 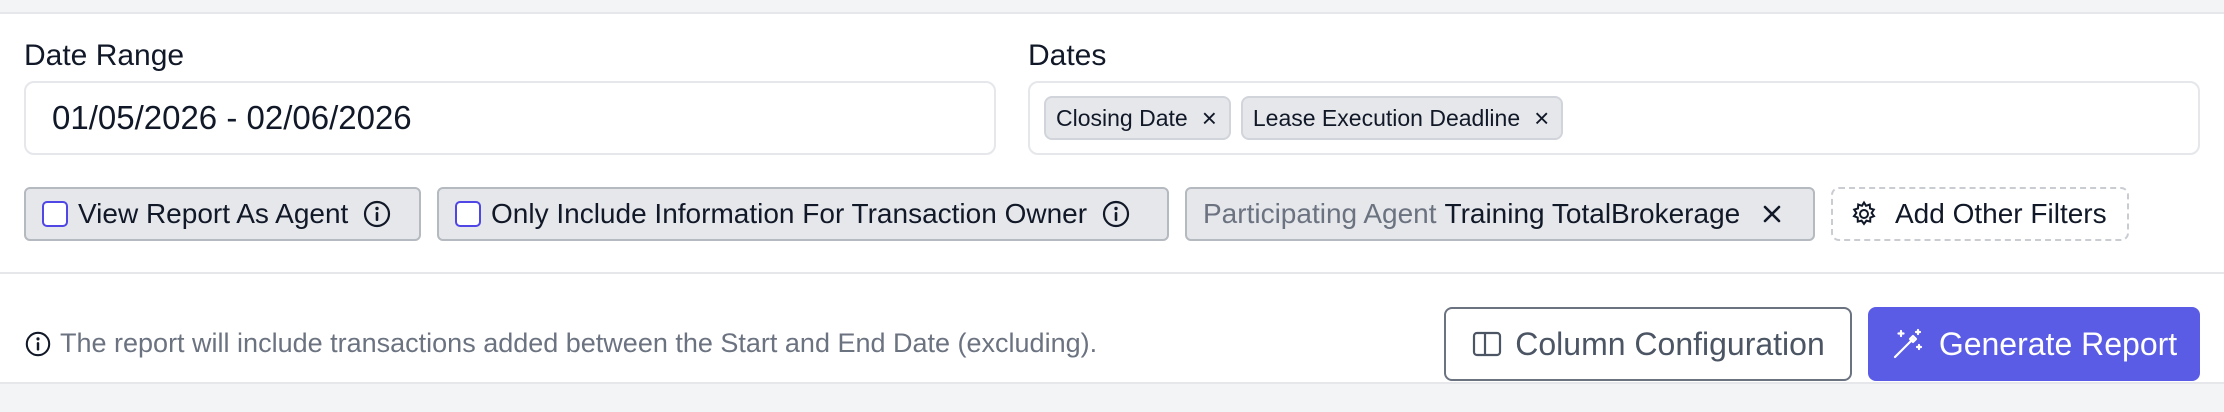 I want to click on participating-agent-value: Training TotalBrokerage, so click(x=1592, y=213).